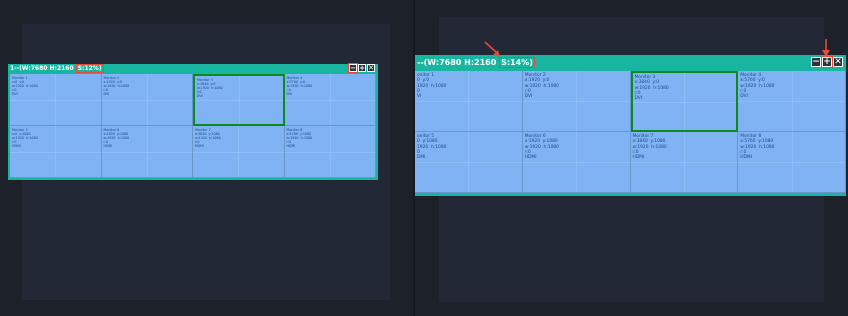 Image resolution: width=848 pixels, height=316 pixels. Describe the element at coordinates (492, 49) in the screenshot. I see `annotation-arrow-scale` at that location.